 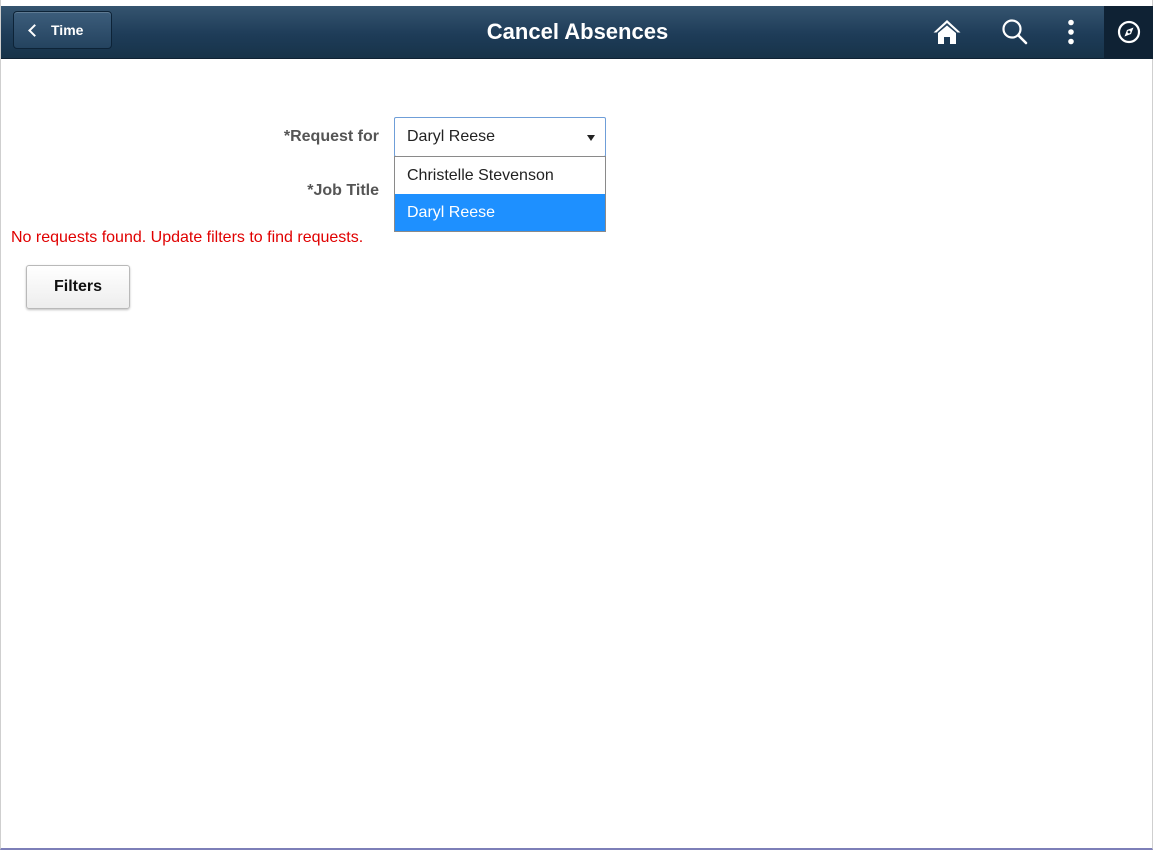 I want to click on request-for-select: Daryl Reese, so click(x=500, y=137).